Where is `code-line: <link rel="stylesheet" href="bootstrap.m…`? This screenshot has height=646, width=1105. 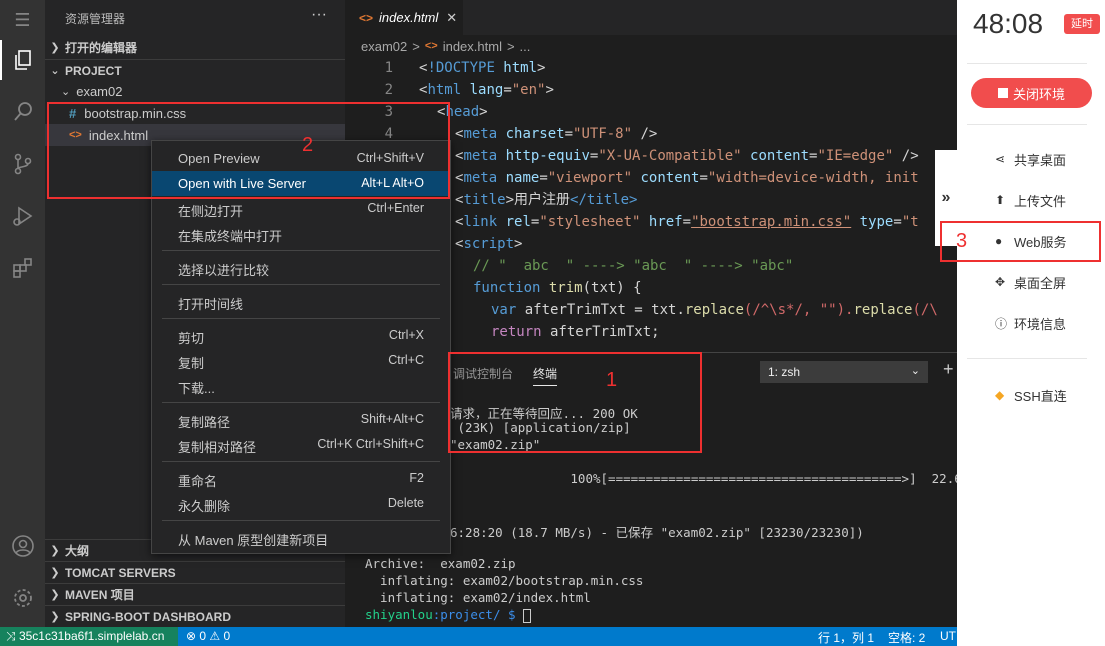 code-line: <link rel="stylesheet" href="bootstrap.m… is located at coordinates (687, 222).